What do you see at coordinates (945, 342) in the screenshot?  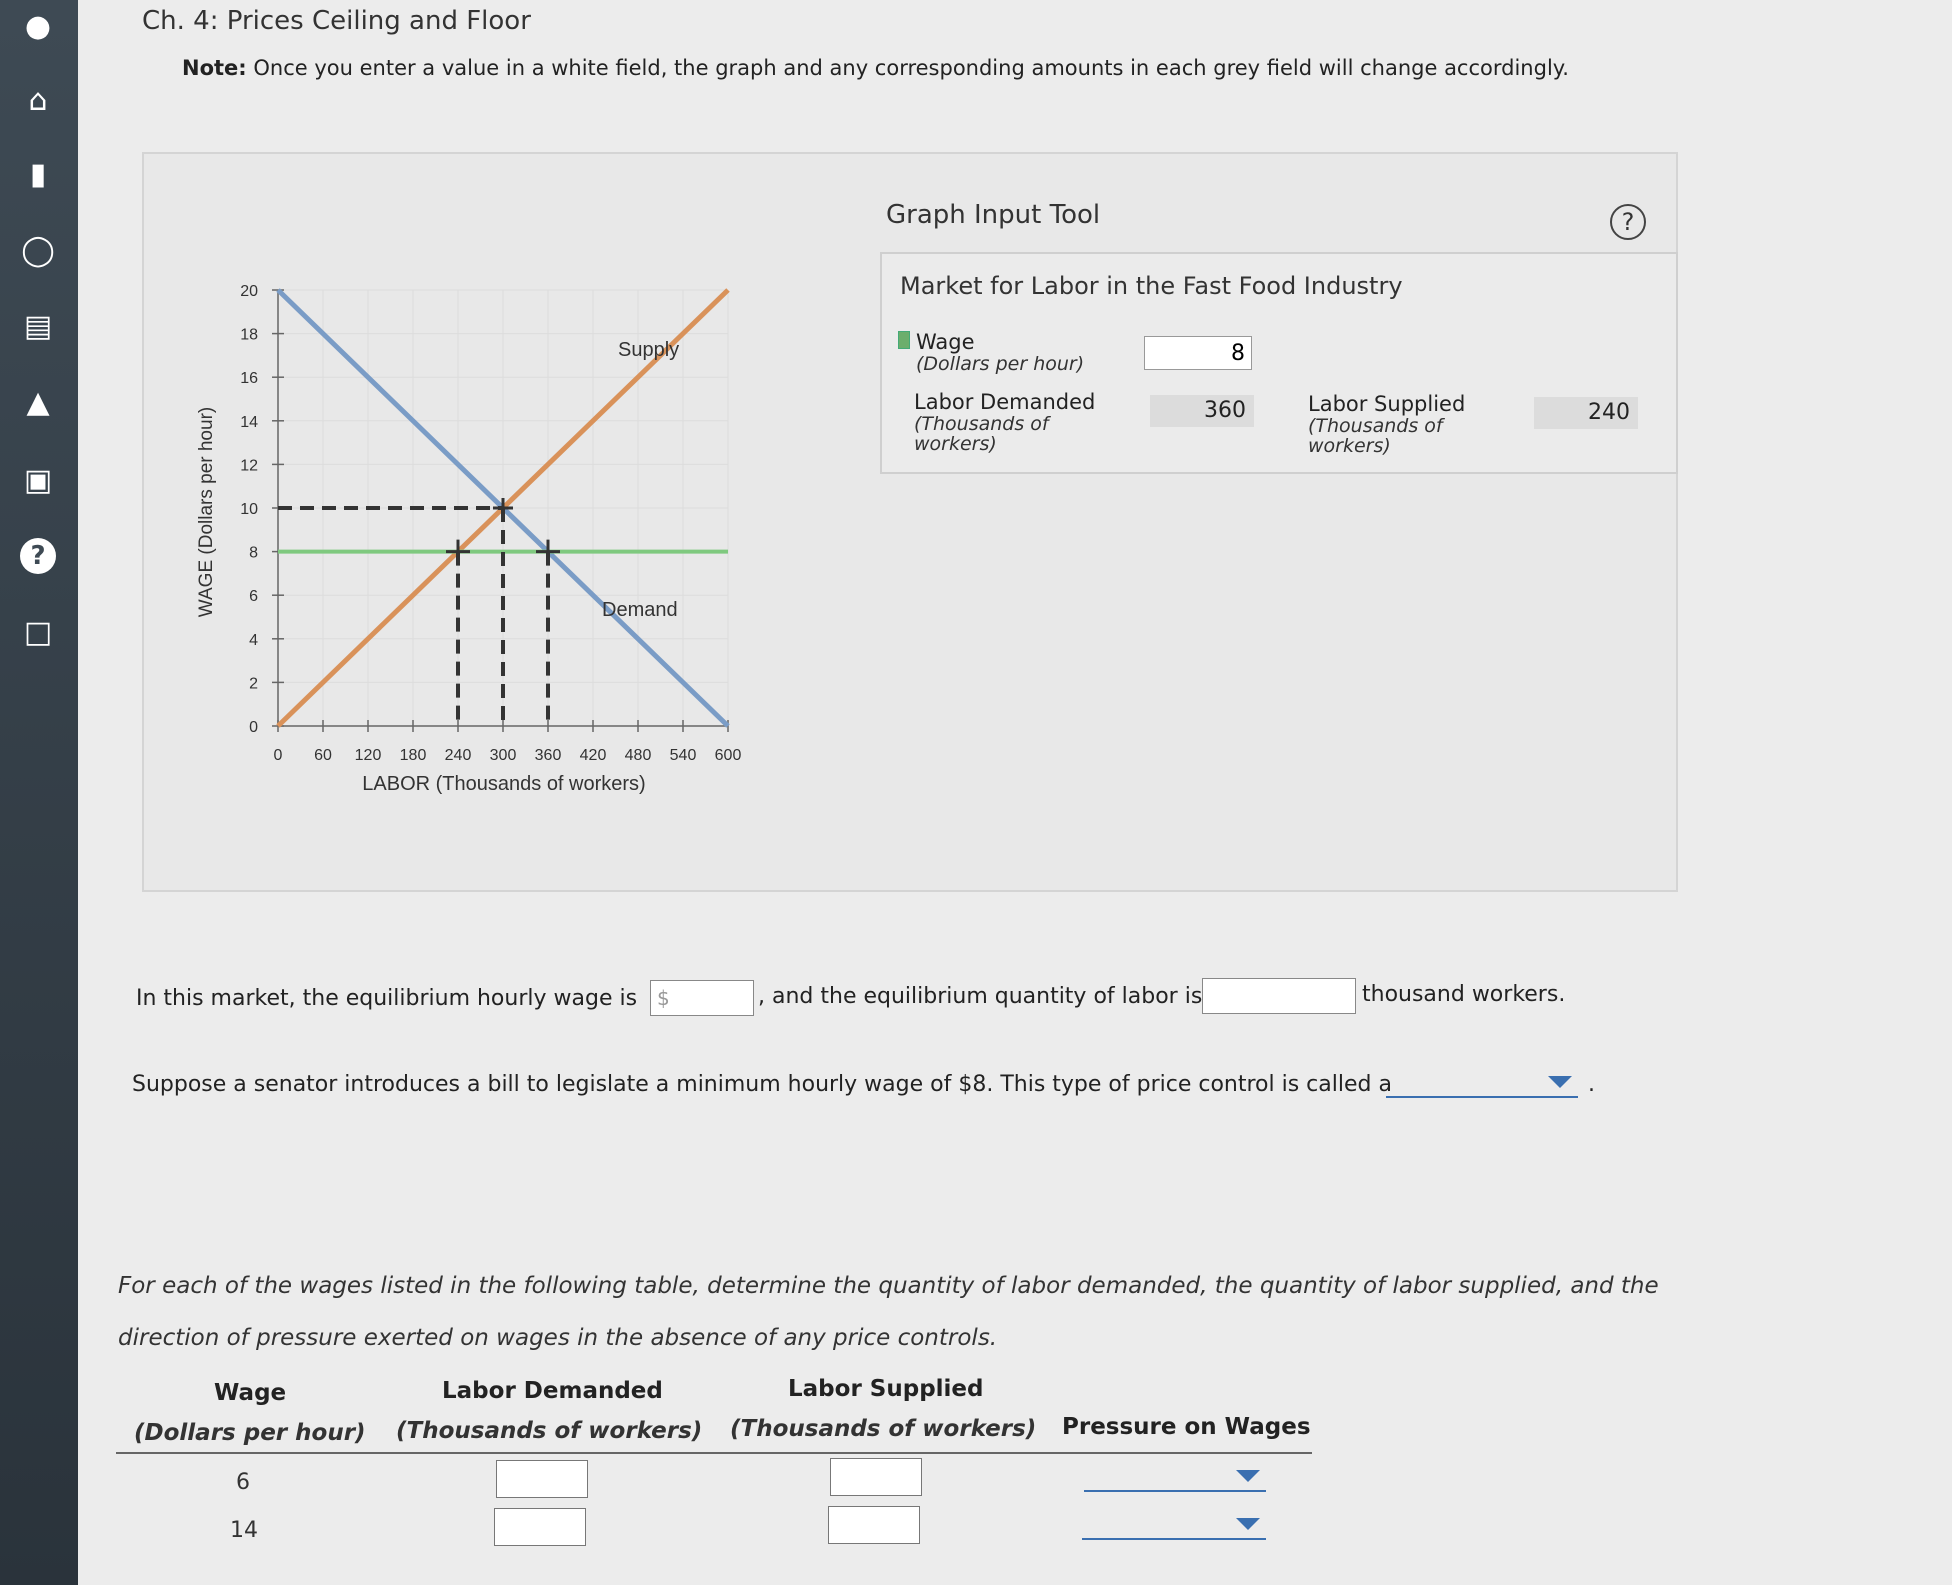 I see `wage-label: Wage` at bounding box center [945, 342].